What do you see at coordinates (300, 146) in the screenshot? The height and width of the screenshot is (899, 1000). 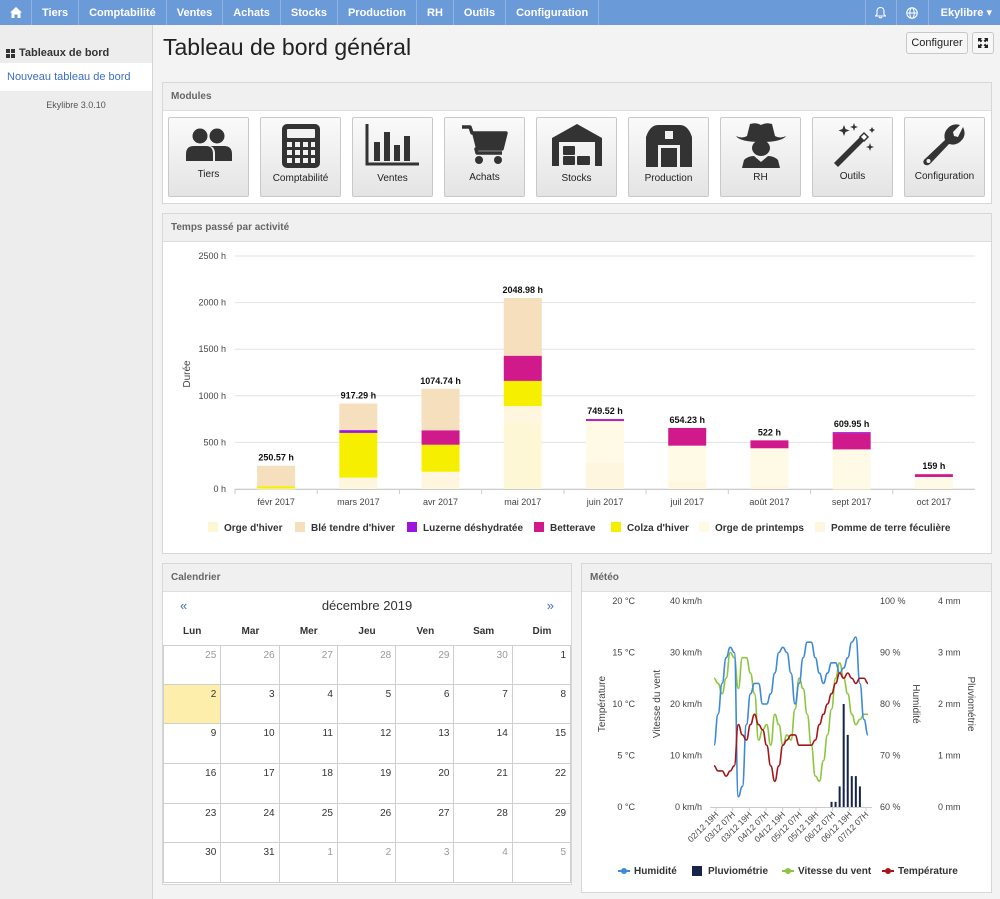 I see `calculator-icon` at bounding box center [300, 146].